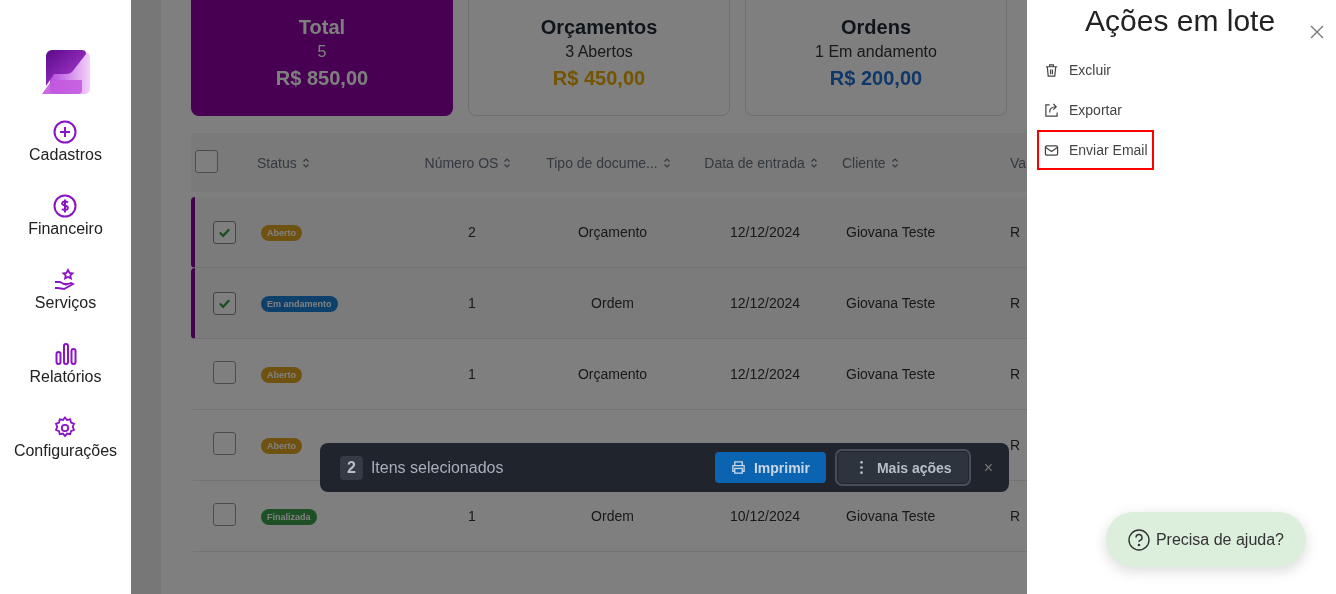 This screenshot has width=1336, height=594. Describe the element at coordinates (299, 304) in the screenshot. I see `status-badge: Em andamento` at that location.